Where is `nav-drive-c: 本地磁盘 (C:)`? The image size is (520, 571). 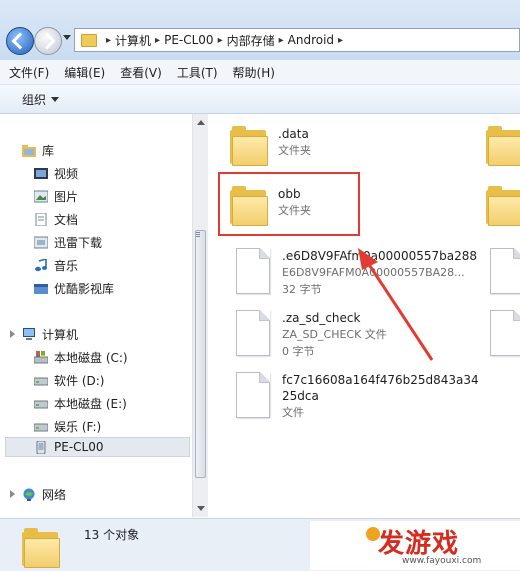 nav-drive-c: 本地磁盘 (C:) is located at coordinates (81, 357).